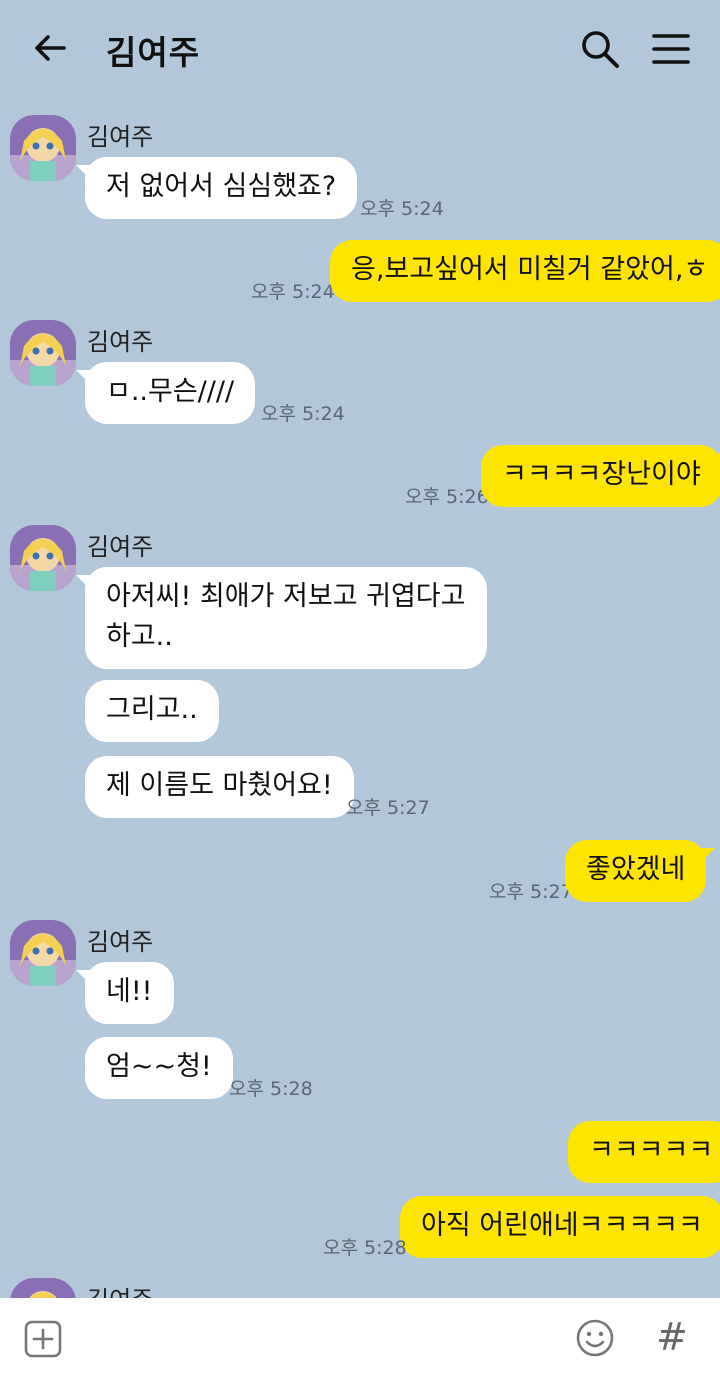 This screenshot has width=720, height=1382. What do you see at coordinates (360, 1340) in the screenshot?
I see `message-input-bar: #` at bounding box center [360, 1340].